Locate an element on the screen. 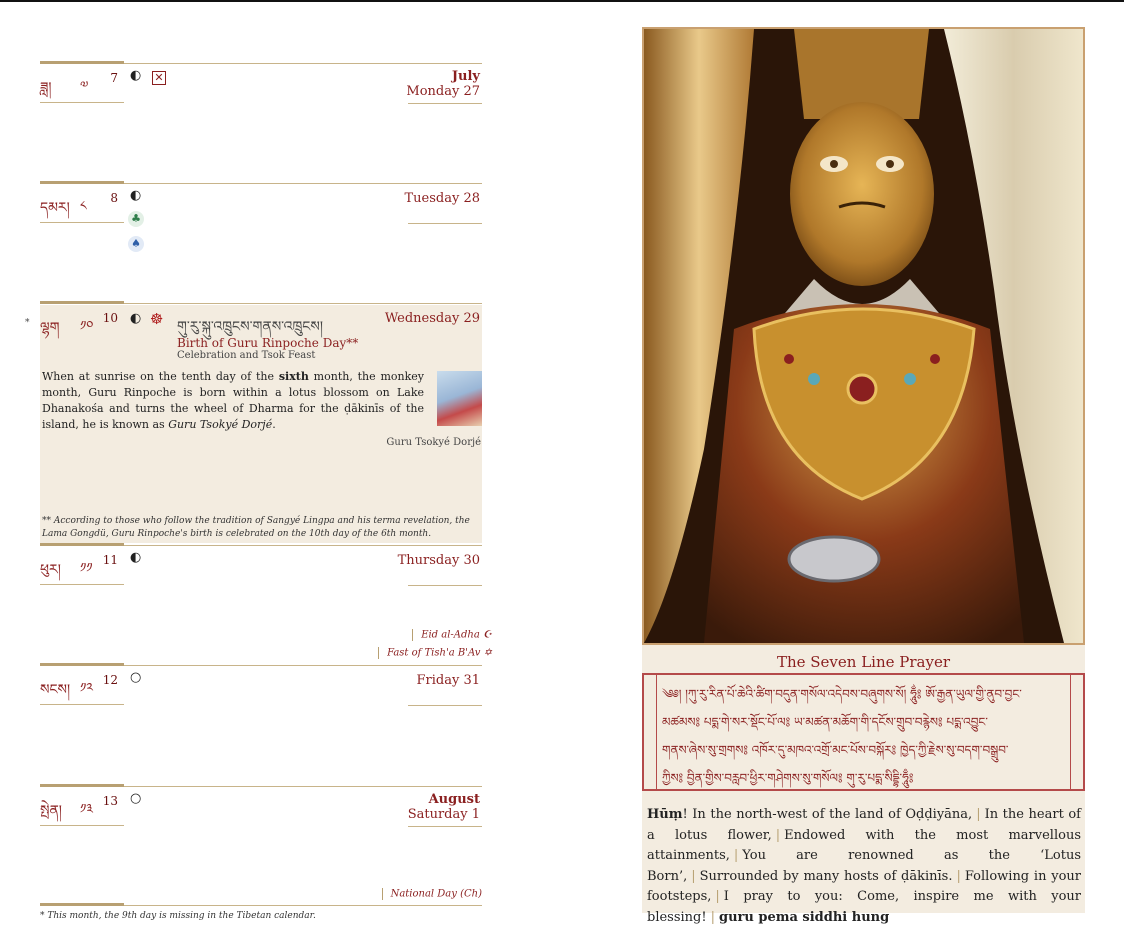 The height and width of the screenshot is (938, 1124). prayer-title: The Seven Line Prayer is located at coordinates (863, 662).